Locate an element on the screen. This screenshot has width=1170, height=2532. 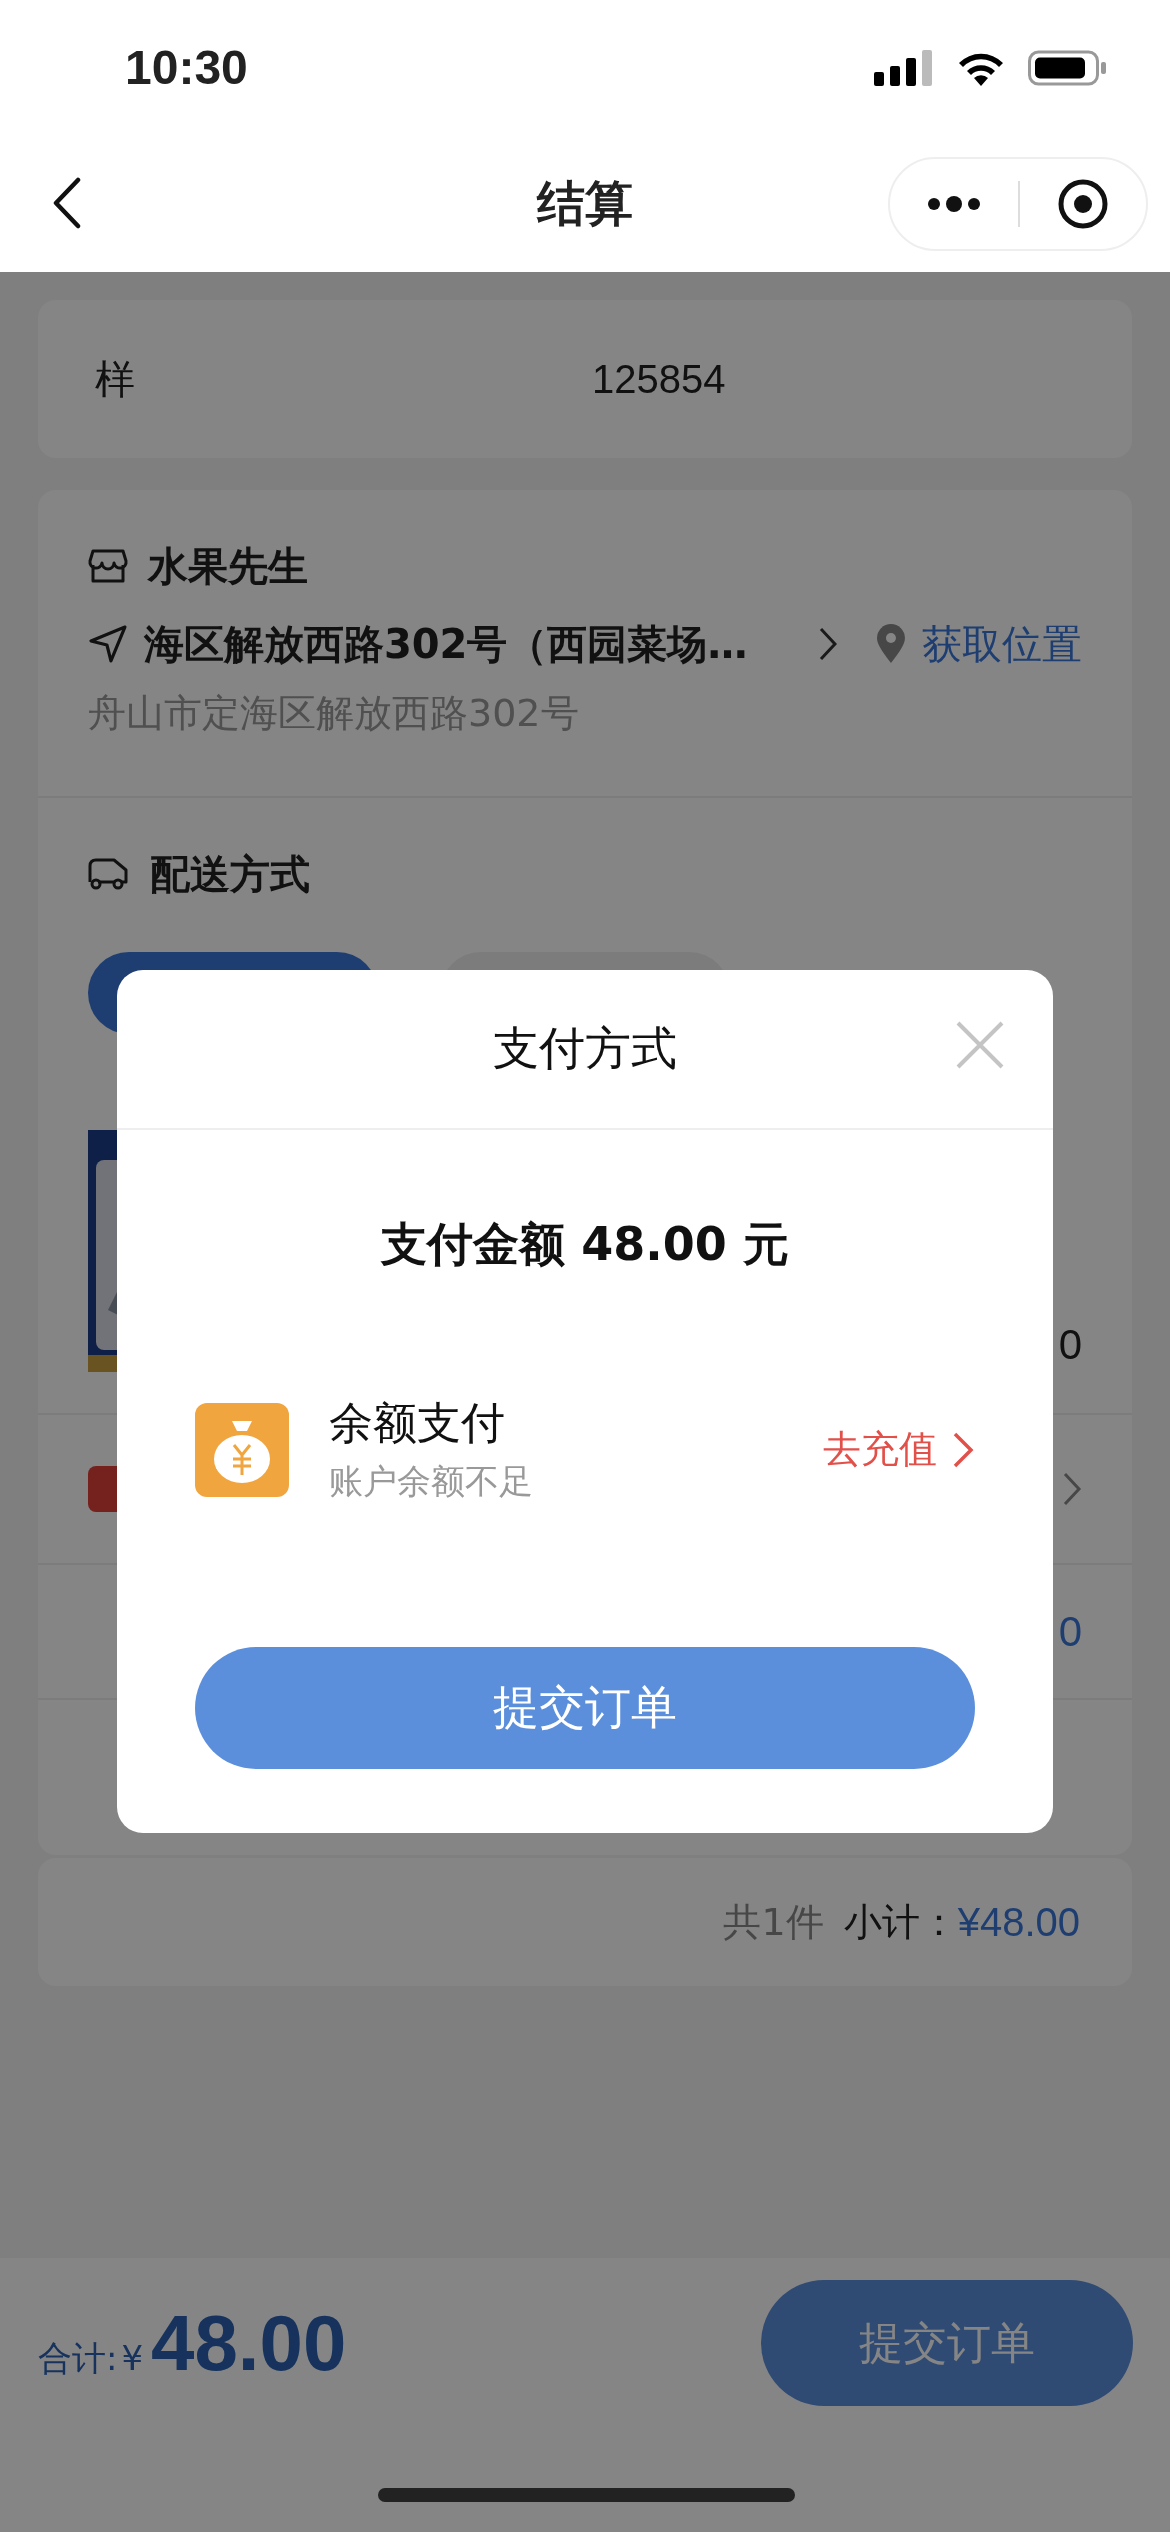
total-amount: 48.00 is located at coordinates (249, 2343).